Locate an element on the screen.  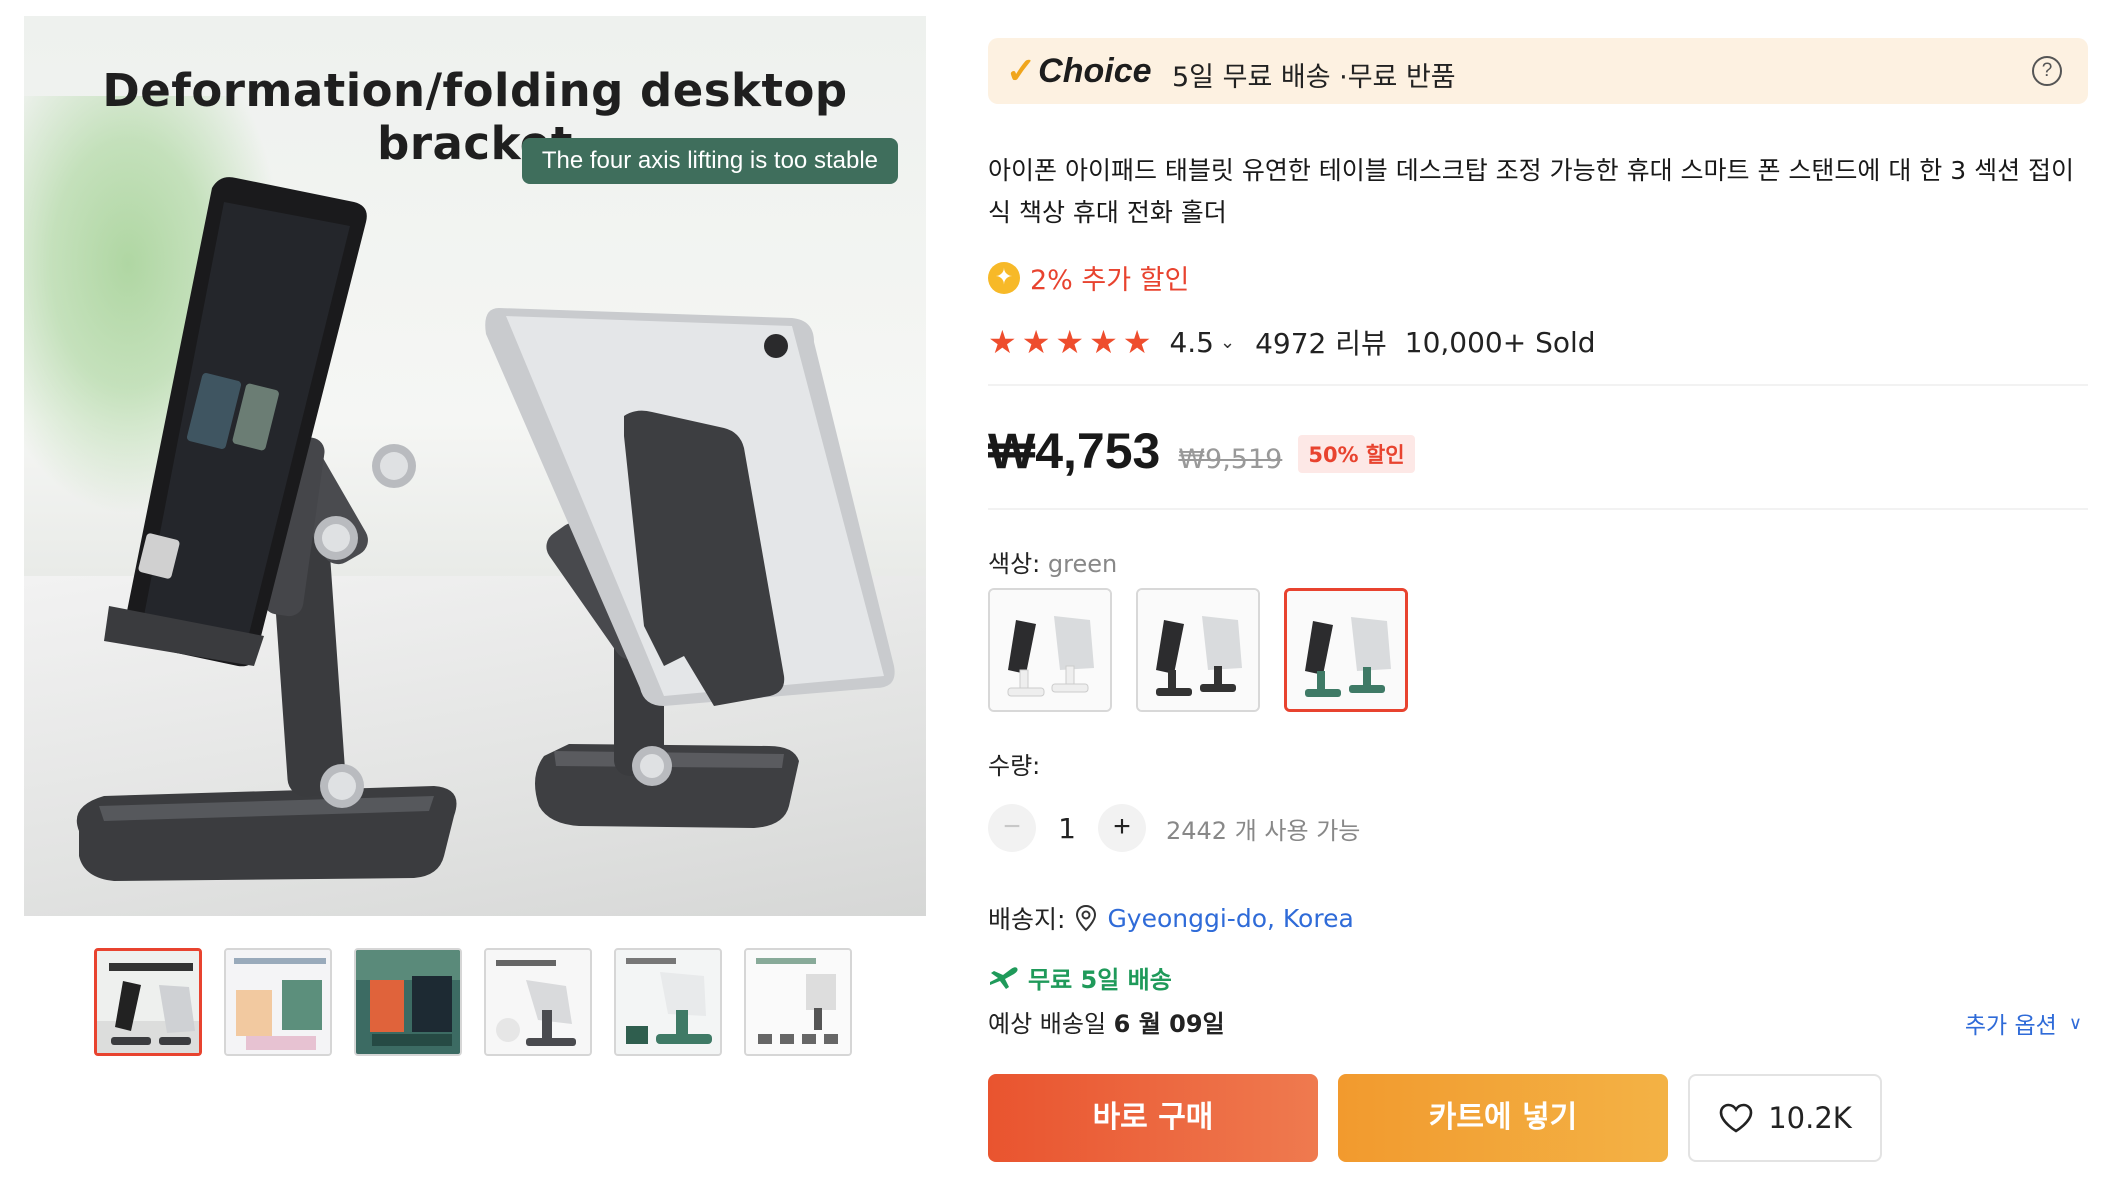
color-swatch-black is located at coordinates (1198, 650).